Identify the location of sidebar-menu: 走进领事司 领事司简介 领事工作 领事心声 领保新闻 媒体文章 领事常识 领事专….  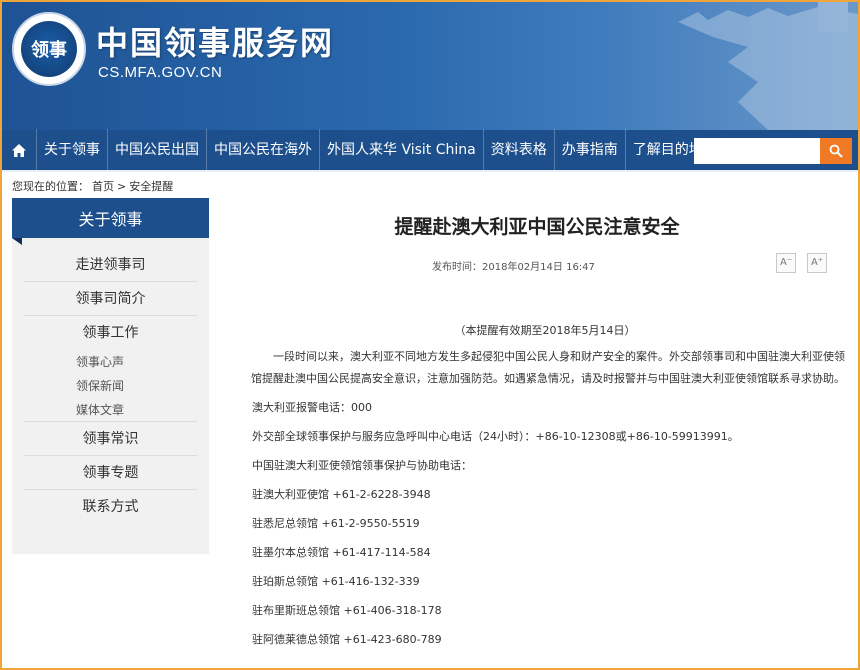
(110, 381).